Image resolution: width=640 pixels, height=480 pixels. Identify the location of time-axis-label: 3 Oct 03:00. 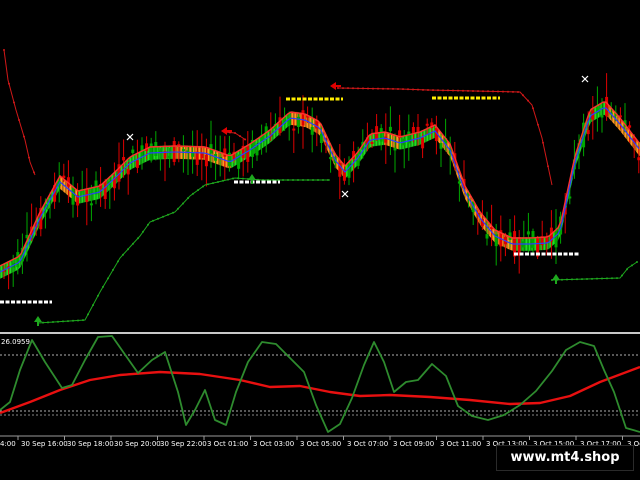
(274, 444).